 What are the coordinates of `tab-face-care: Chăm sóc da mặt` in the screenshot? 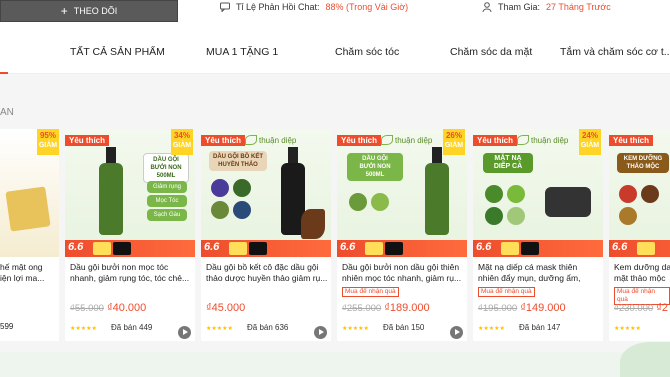 It's located at (491, 52).